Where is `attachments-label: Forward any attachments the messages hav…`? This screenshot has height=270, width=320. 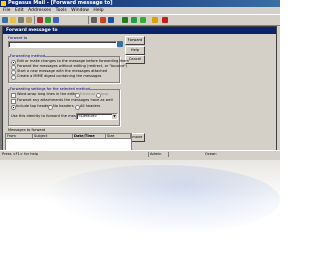
attachments-label: Forward any attachments the messages hav… is located at coordinates (65, 100).